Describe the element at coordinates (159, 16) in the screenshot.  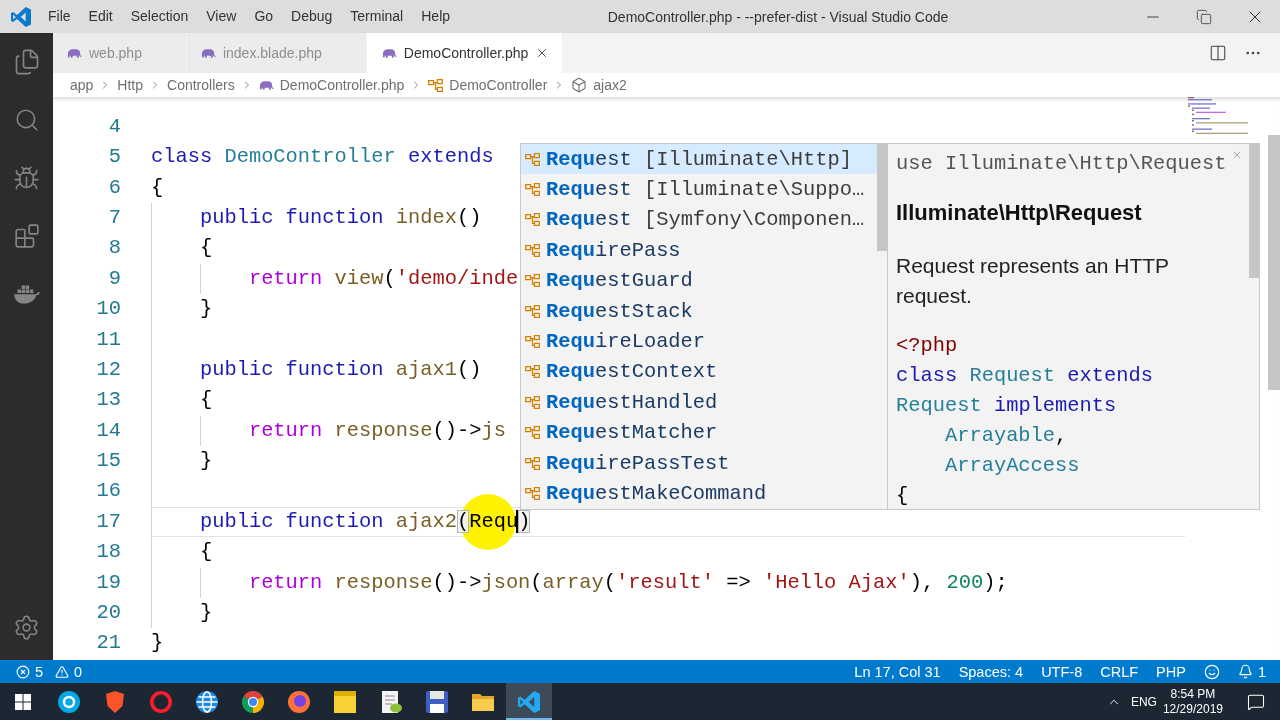
I see `menu-item: Selection` at that location.